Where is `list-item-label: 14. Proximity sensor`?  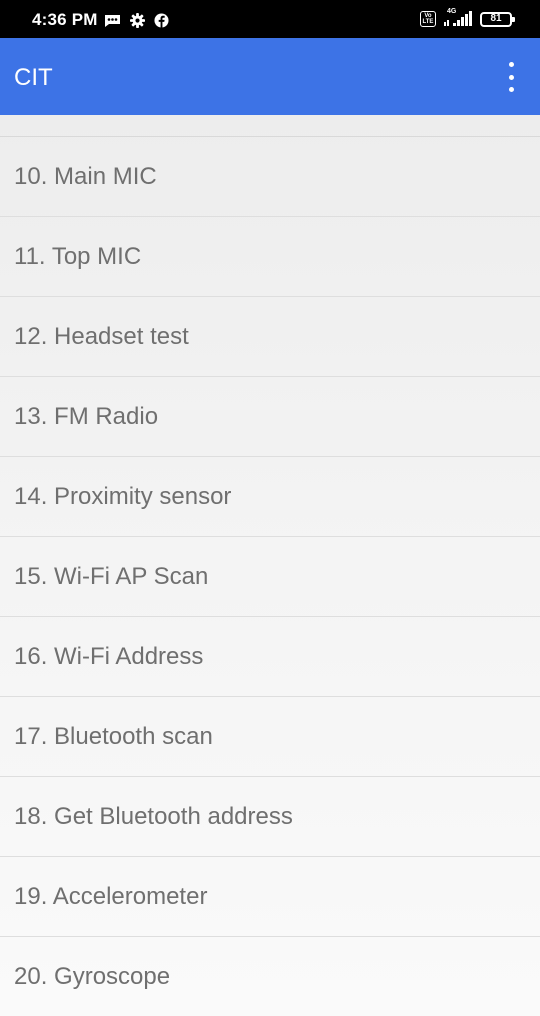
list-item-label: 14. Proximity sensor is located at coordinates (123, 496).